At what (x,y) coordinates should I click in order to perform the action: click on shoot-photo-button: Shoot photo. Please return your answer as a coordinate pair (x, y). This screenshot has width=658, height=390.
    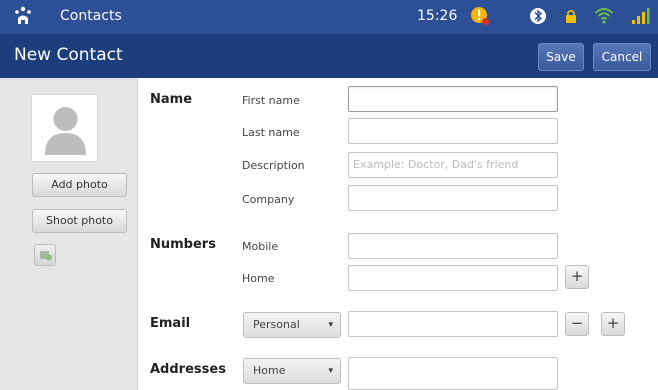
    Looking at the image, I should click on (79, 221).